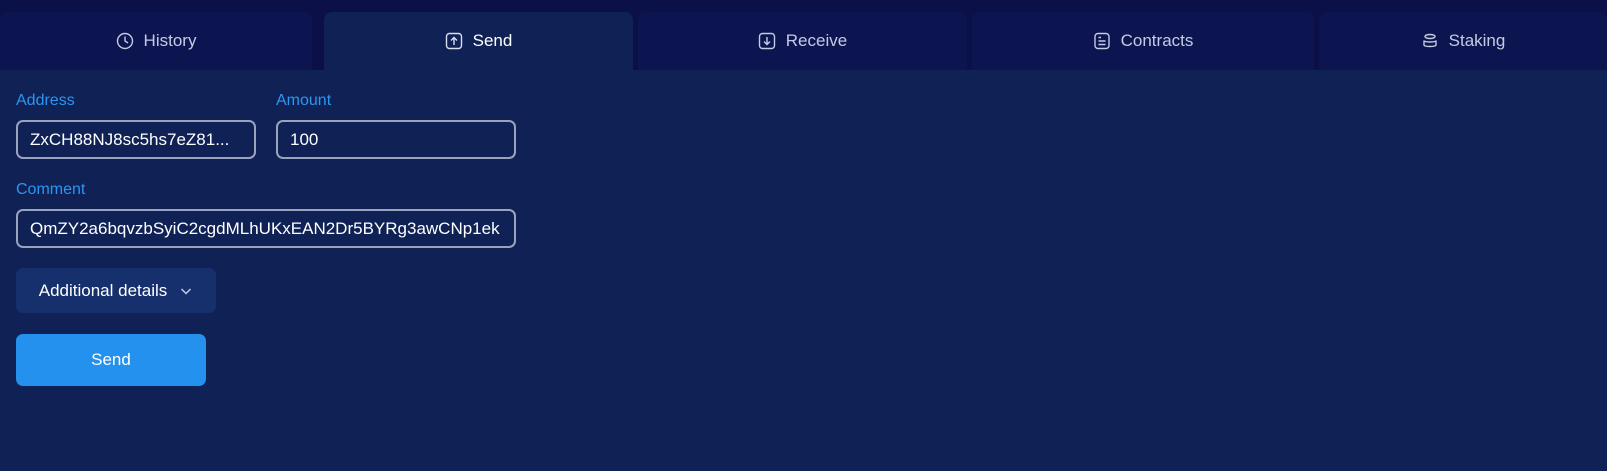  I want to click on tab-contracts: Contracts, so click(1143, 41).